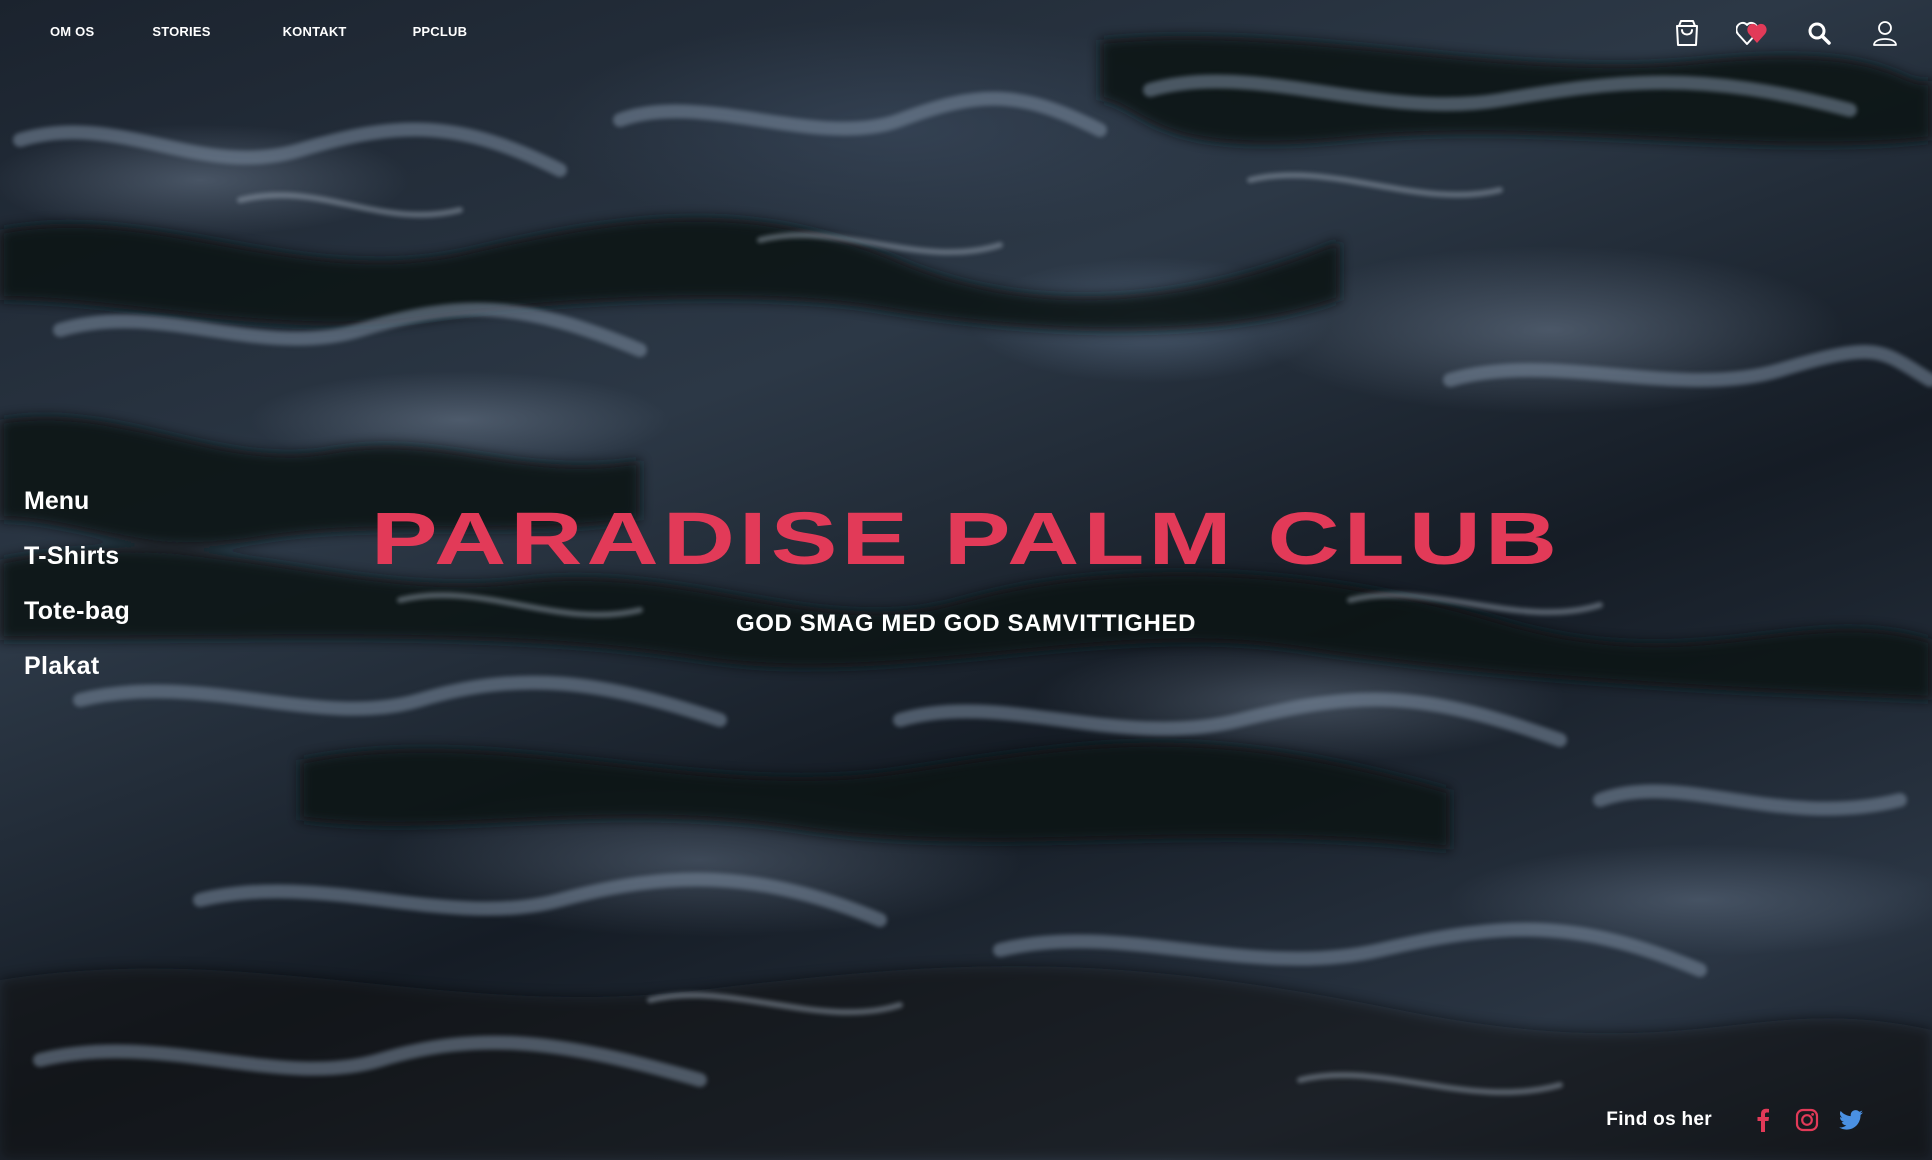 This screenshot has height=1160, width=1932. I want to click on facebook-icon, so click(1763, 1120).